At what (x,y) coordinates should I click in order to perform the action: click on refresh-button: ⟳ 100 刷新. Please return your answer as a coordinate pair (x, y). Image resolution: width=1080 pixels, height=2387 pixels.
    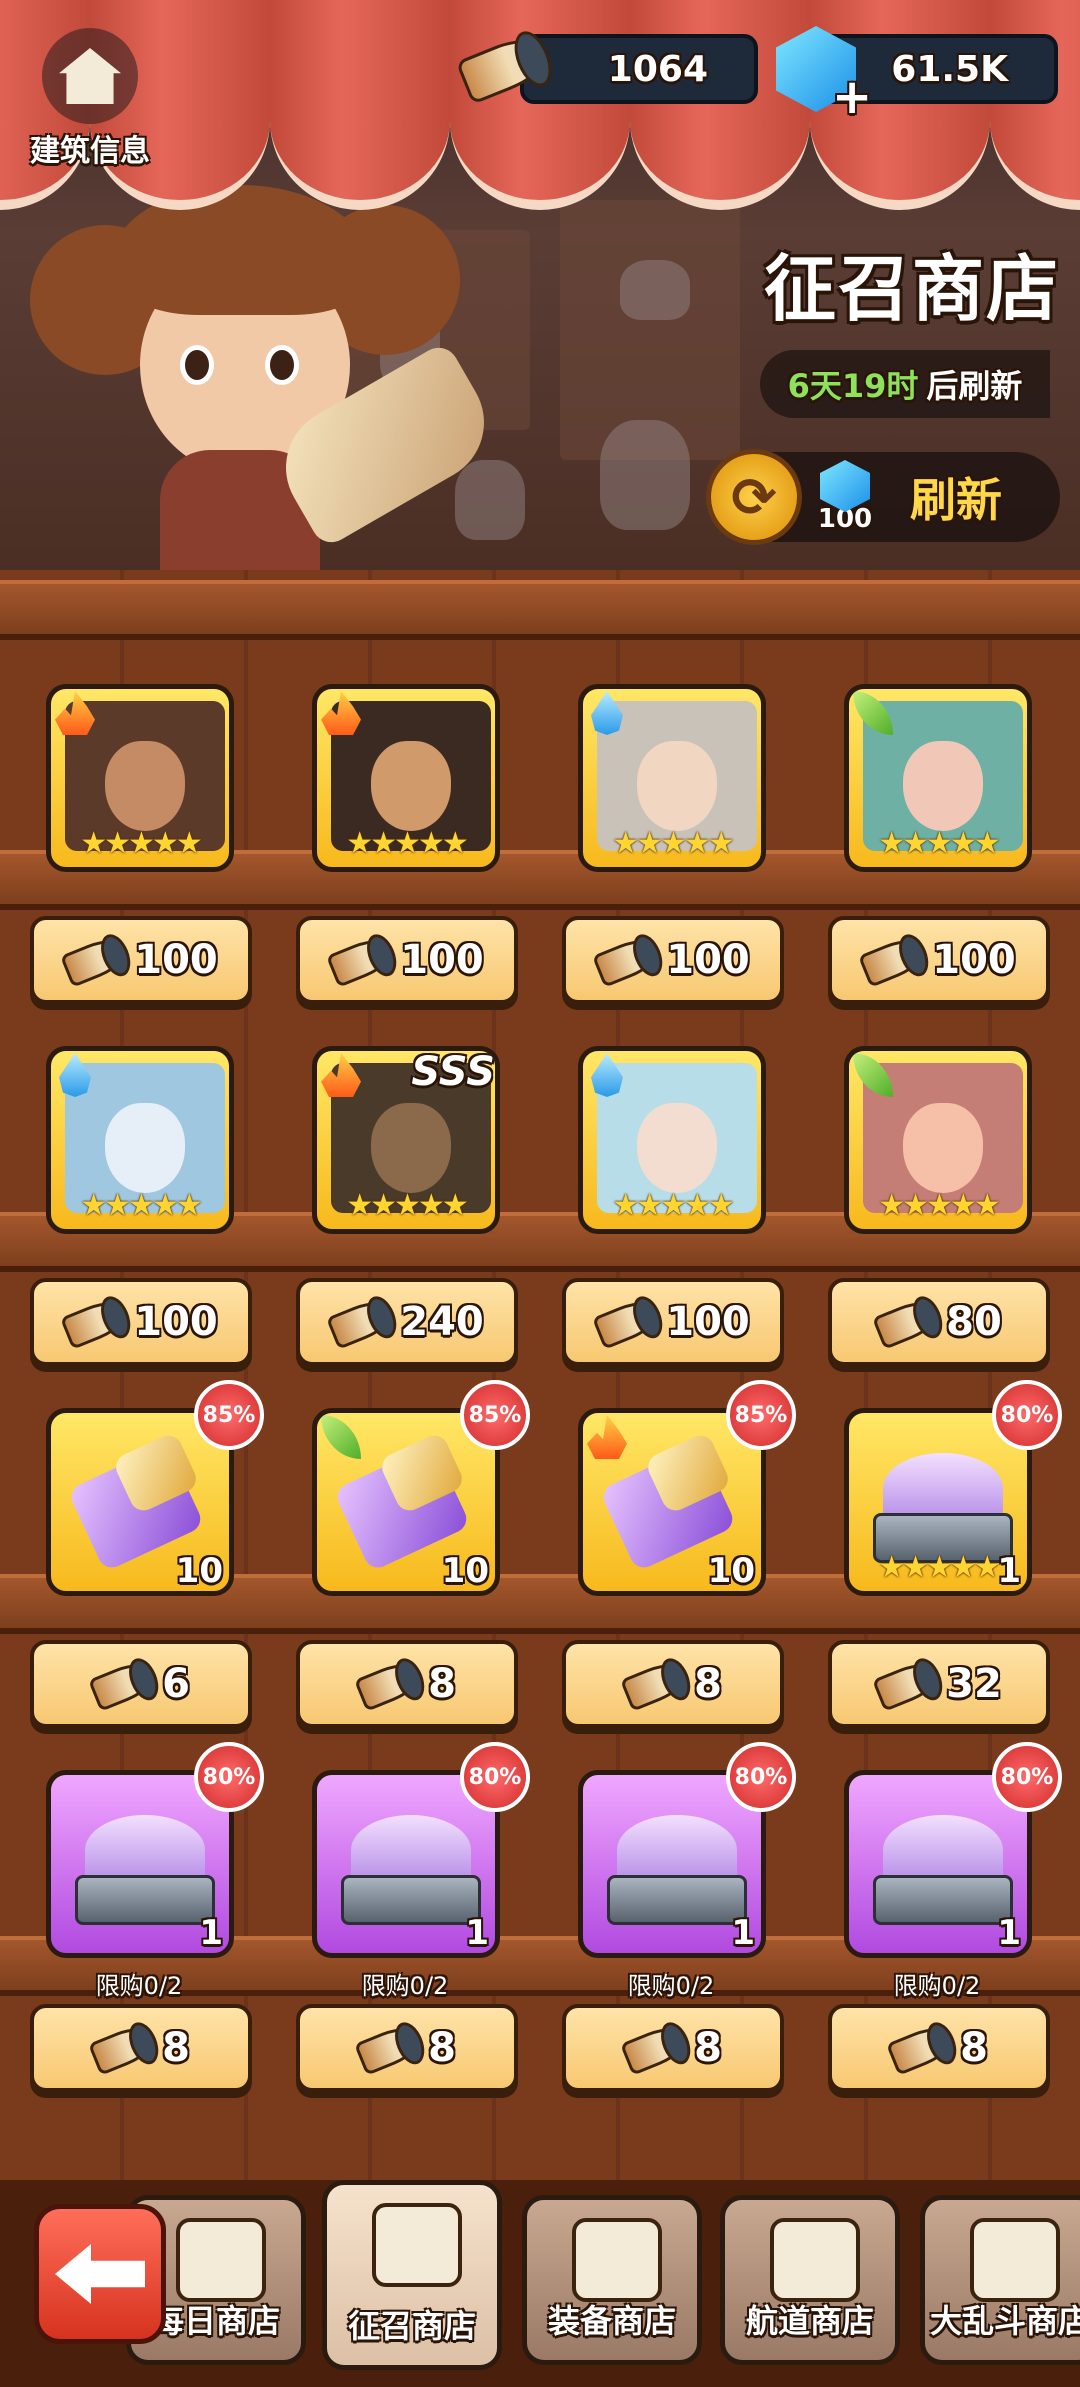
    Looking at the image, I should click on (883, 497).